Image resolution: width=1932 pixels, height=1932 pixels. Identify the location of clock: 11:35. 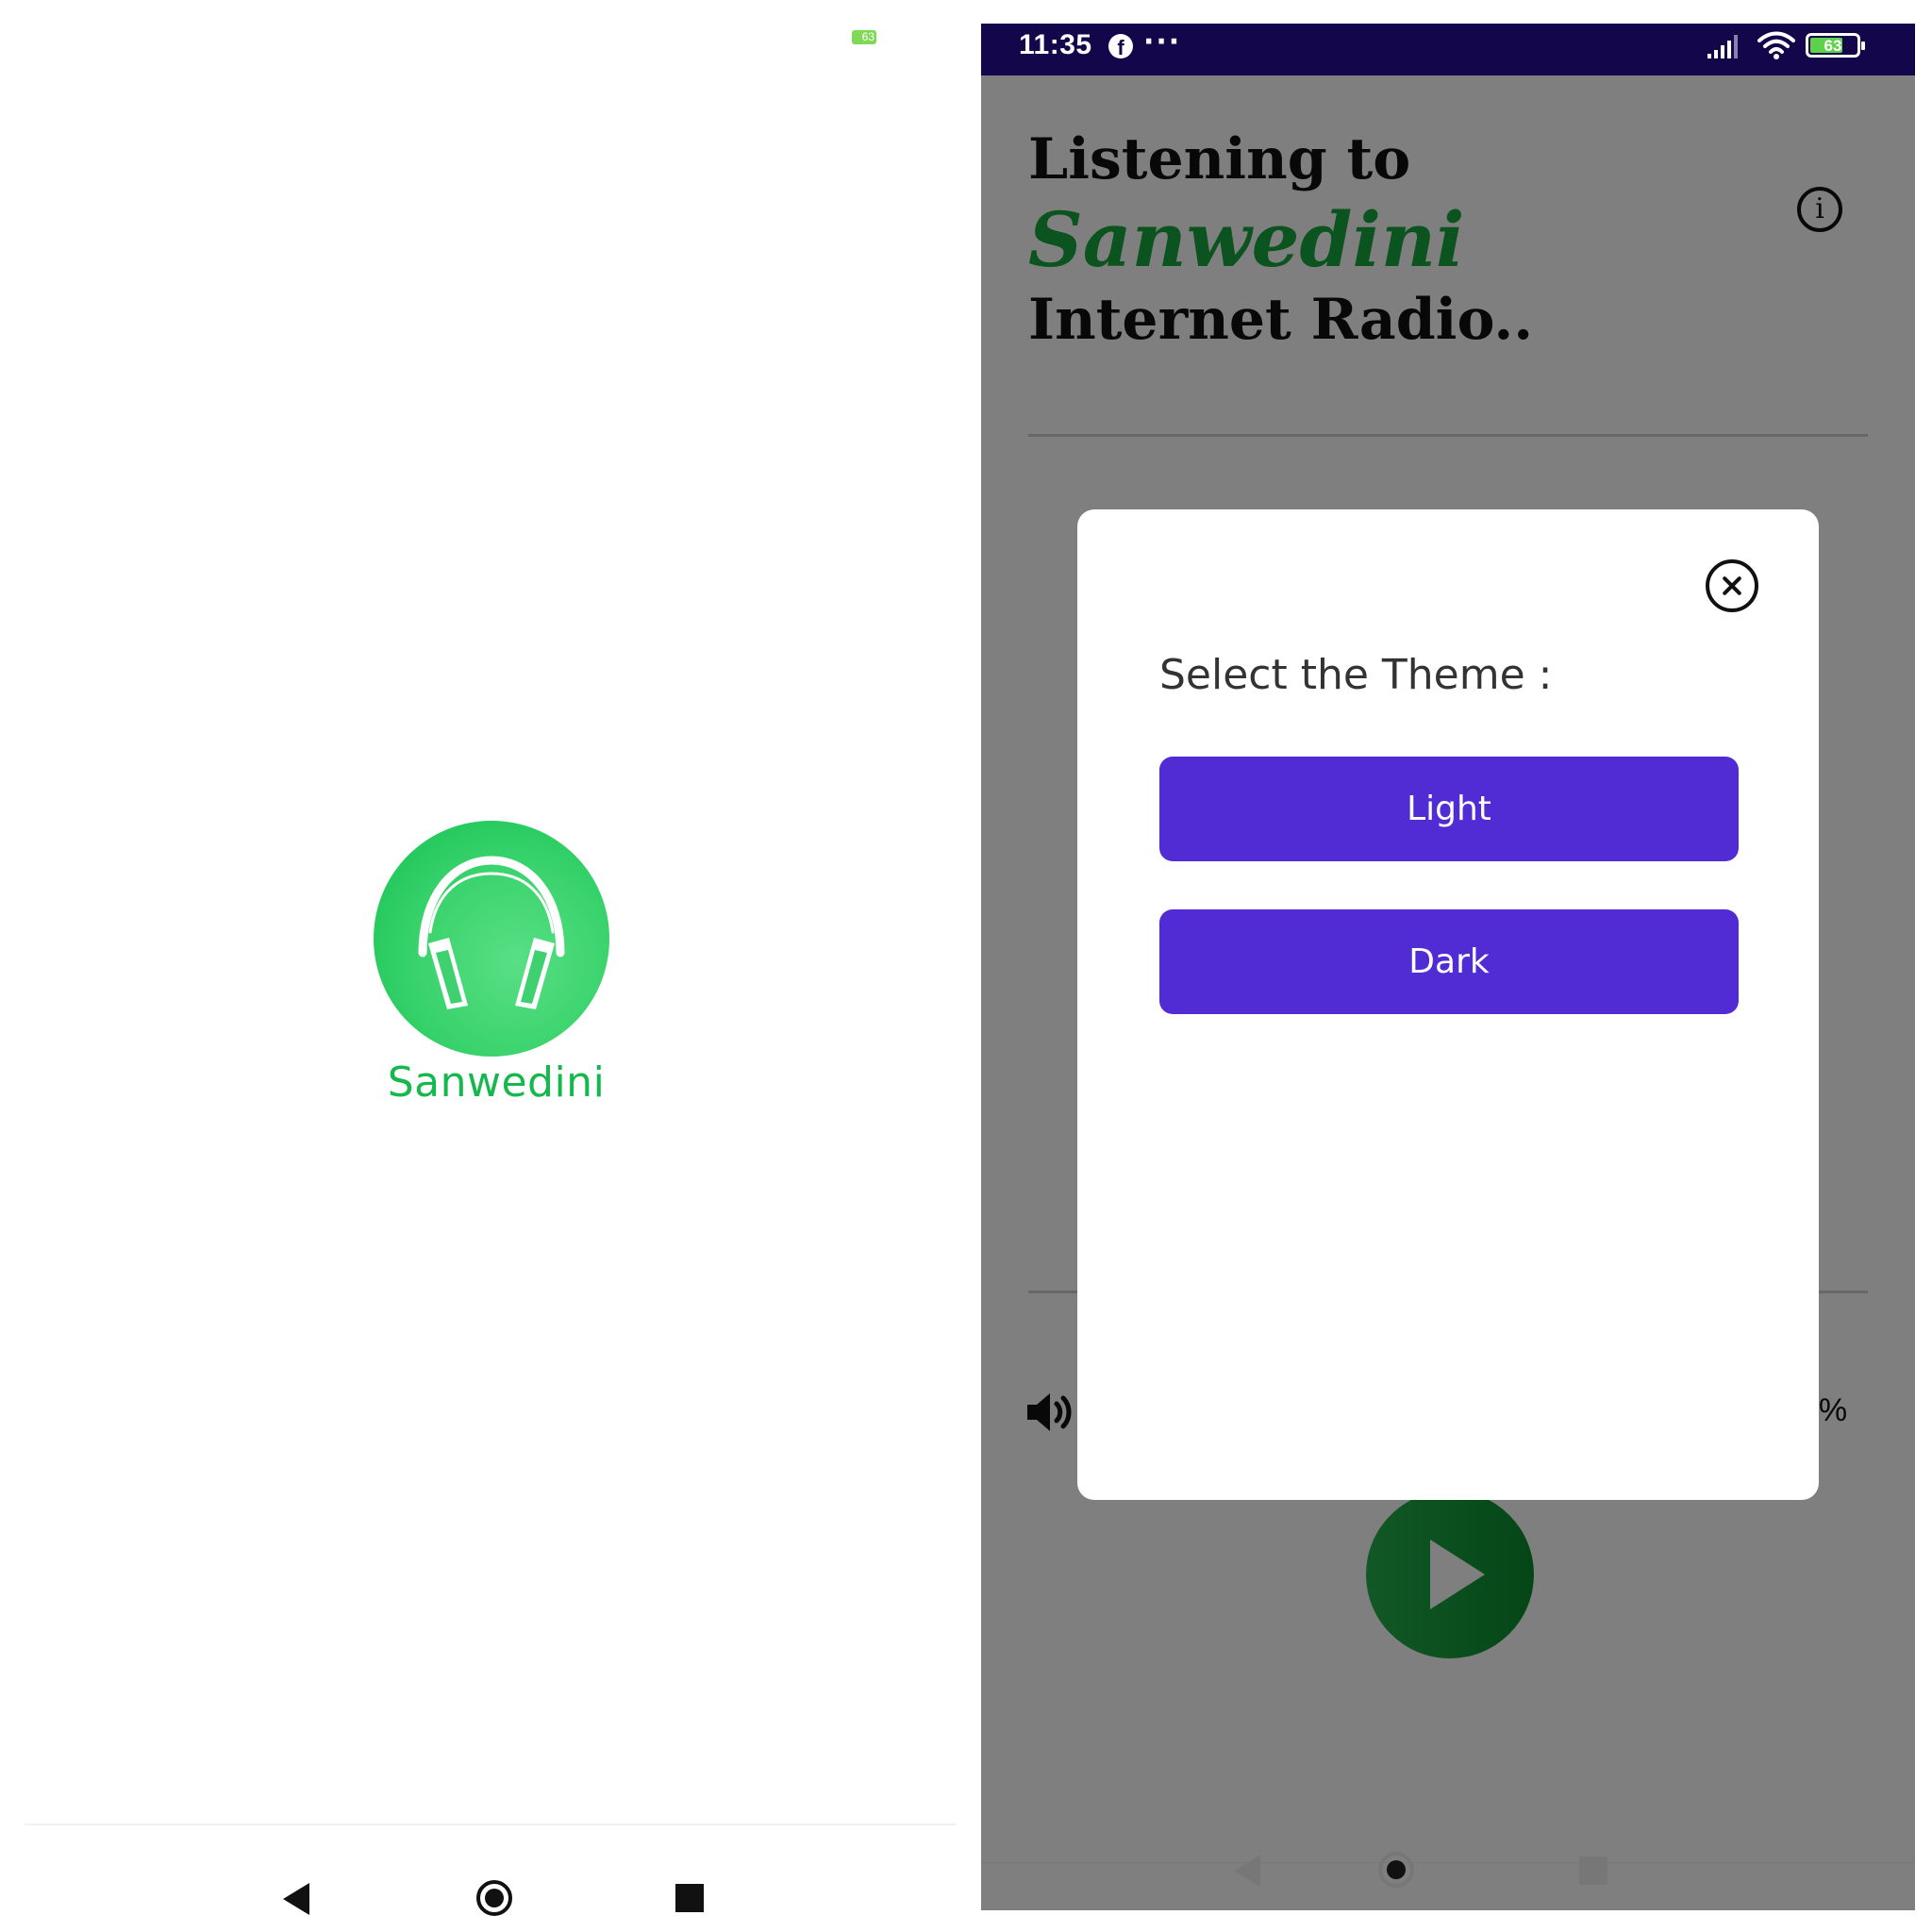
(1055, 44).